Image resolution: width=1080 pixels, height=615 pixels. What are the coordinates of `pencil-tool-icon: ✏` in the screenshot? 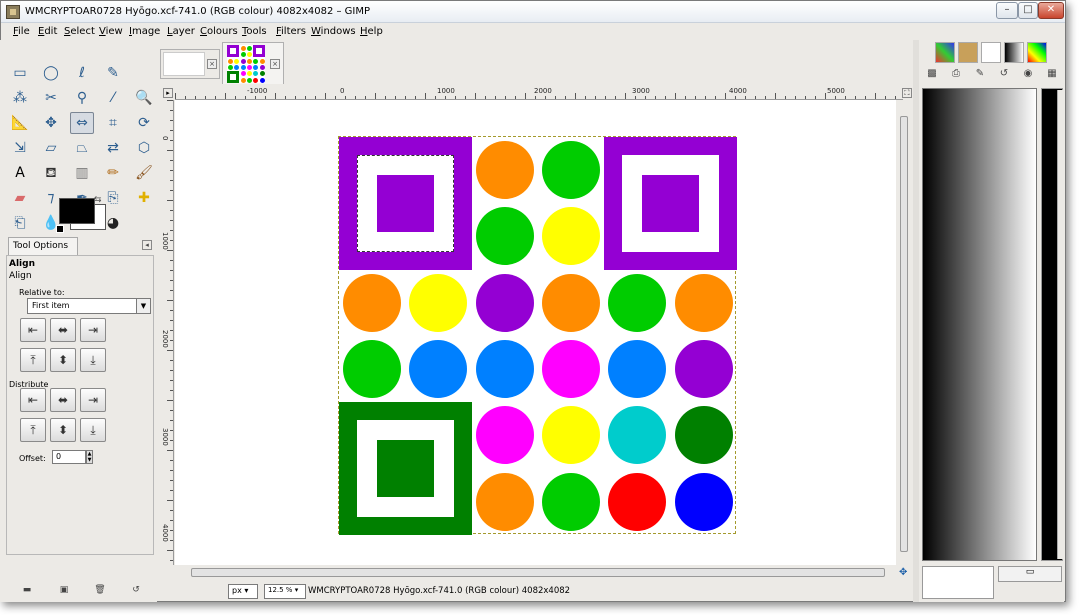 It's located at (113, 173).